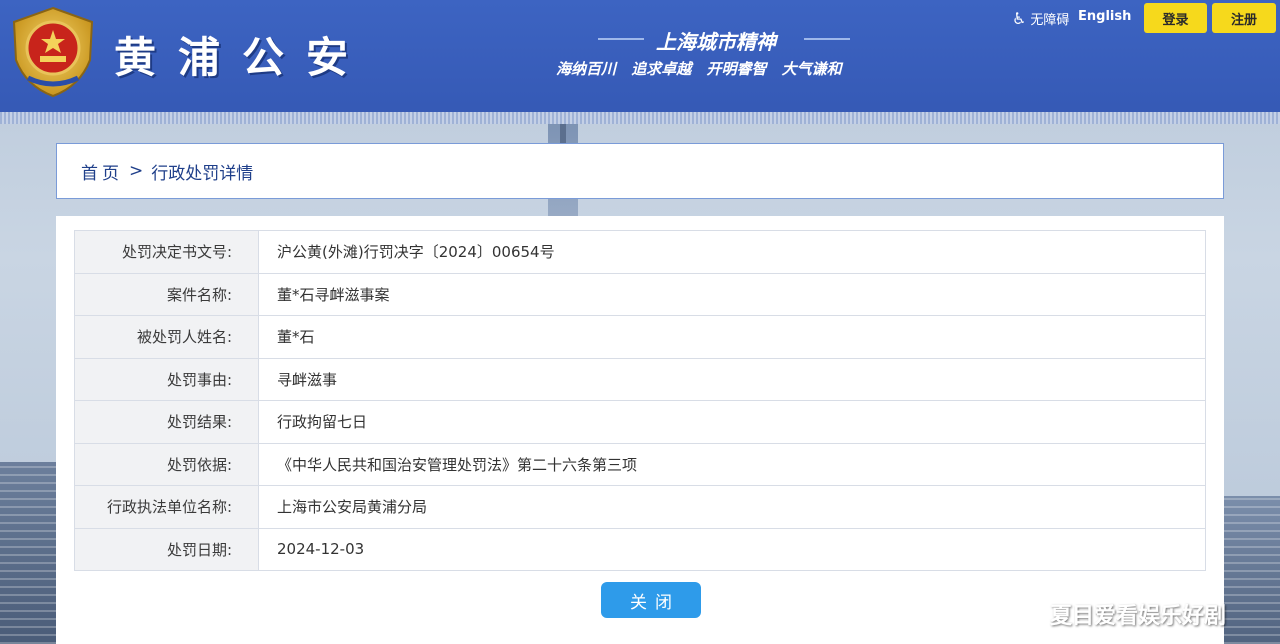 This screenshot has height=644, width=1280. What do you see at coordinates (1050, 20) in the screenshot?
I see `accessibility-label: 无障碍` at bounding box center [1050, 20].